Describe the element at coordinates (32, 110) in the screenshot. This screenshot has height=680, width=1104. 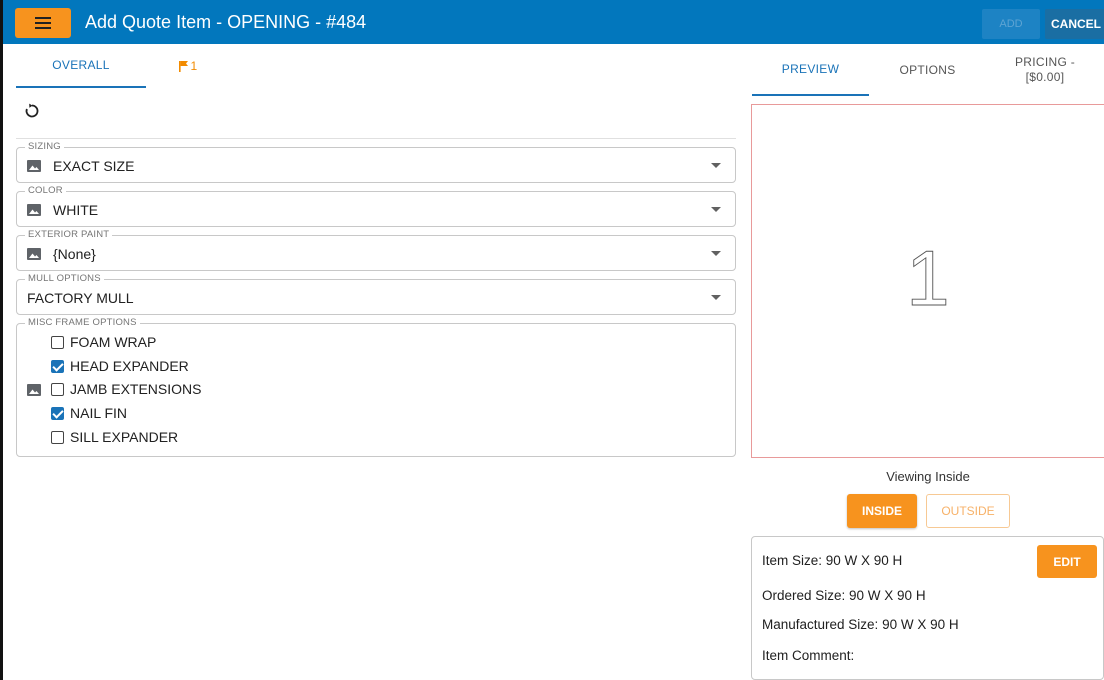
I see `refresh-icon` at that location.